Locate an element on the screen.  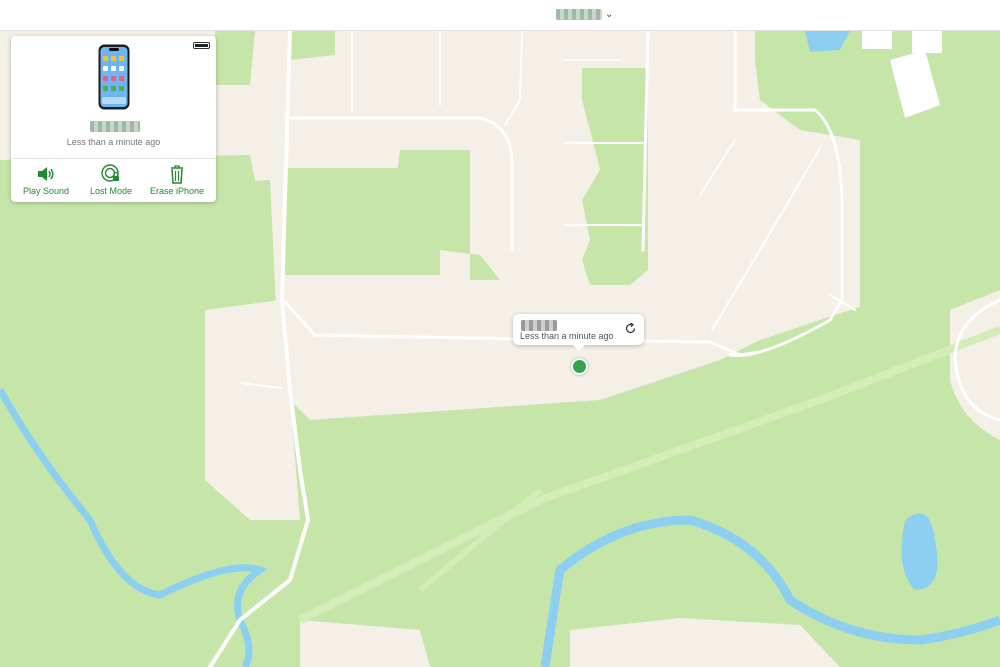
device-location-pin is located at coordinates (579, 366).